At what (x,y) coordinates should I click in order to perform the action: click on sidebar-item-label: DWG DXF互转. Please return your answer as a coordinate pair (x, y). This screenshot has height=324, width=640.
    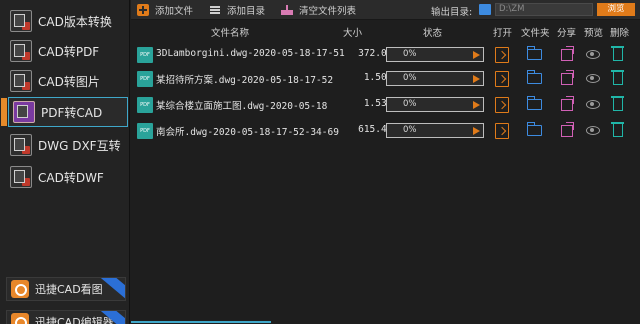
    Looking at the image, I should click on (79, 145).